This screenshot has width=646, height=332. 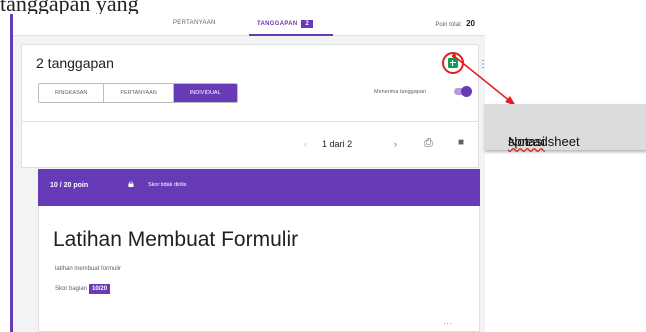 What do you see at coordinates (544, 141) in the screenshot?
I see `annotation-rest: spreadsheet` at bounding box center [544, 141].